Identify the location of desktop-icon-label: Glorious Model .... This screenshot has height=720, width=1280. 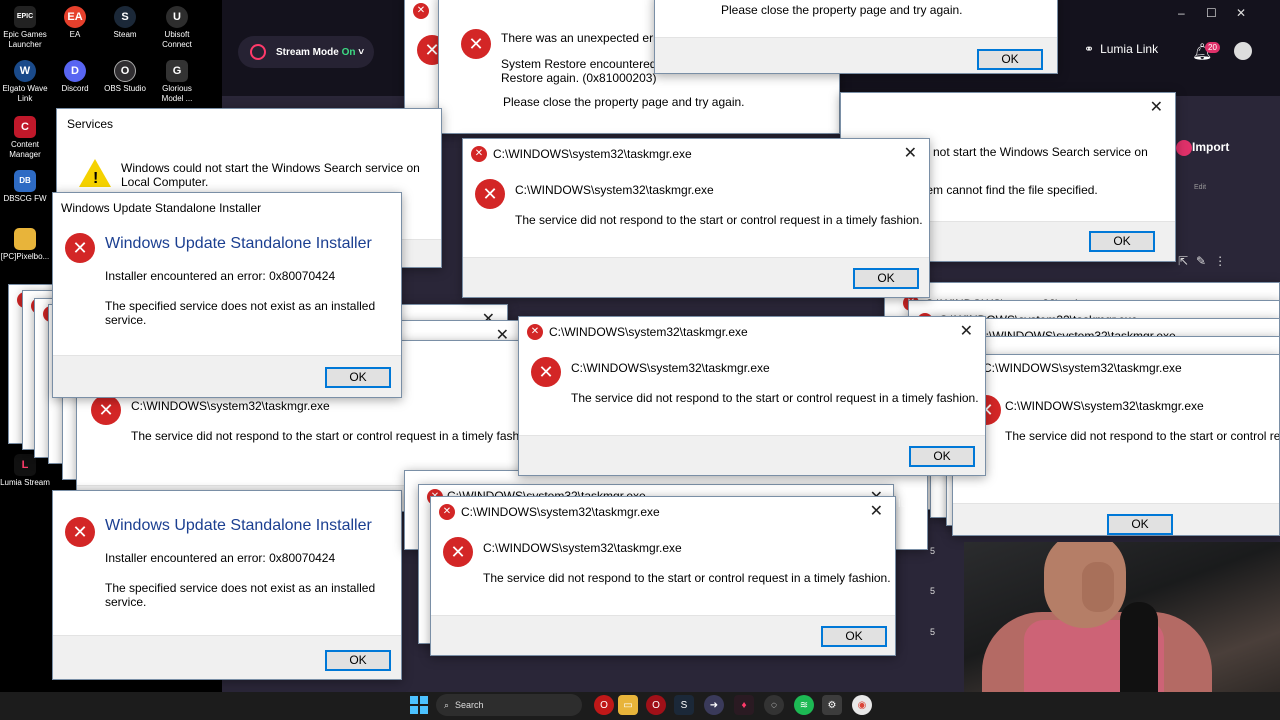
(177, 93).